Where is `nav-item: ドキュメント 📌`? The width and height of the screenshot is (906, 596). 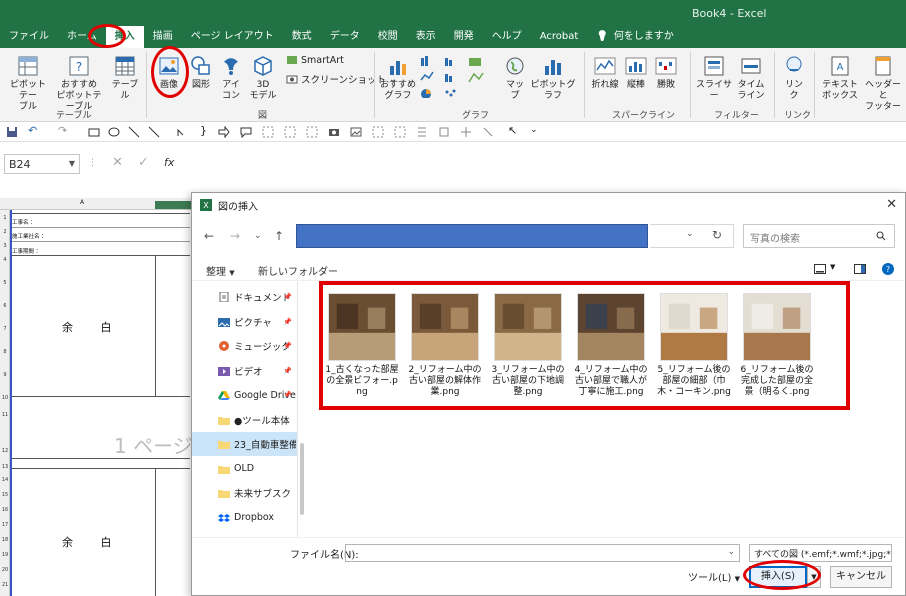 nav-item: ドキュメント 📌 is located at coordinates (244, 297).